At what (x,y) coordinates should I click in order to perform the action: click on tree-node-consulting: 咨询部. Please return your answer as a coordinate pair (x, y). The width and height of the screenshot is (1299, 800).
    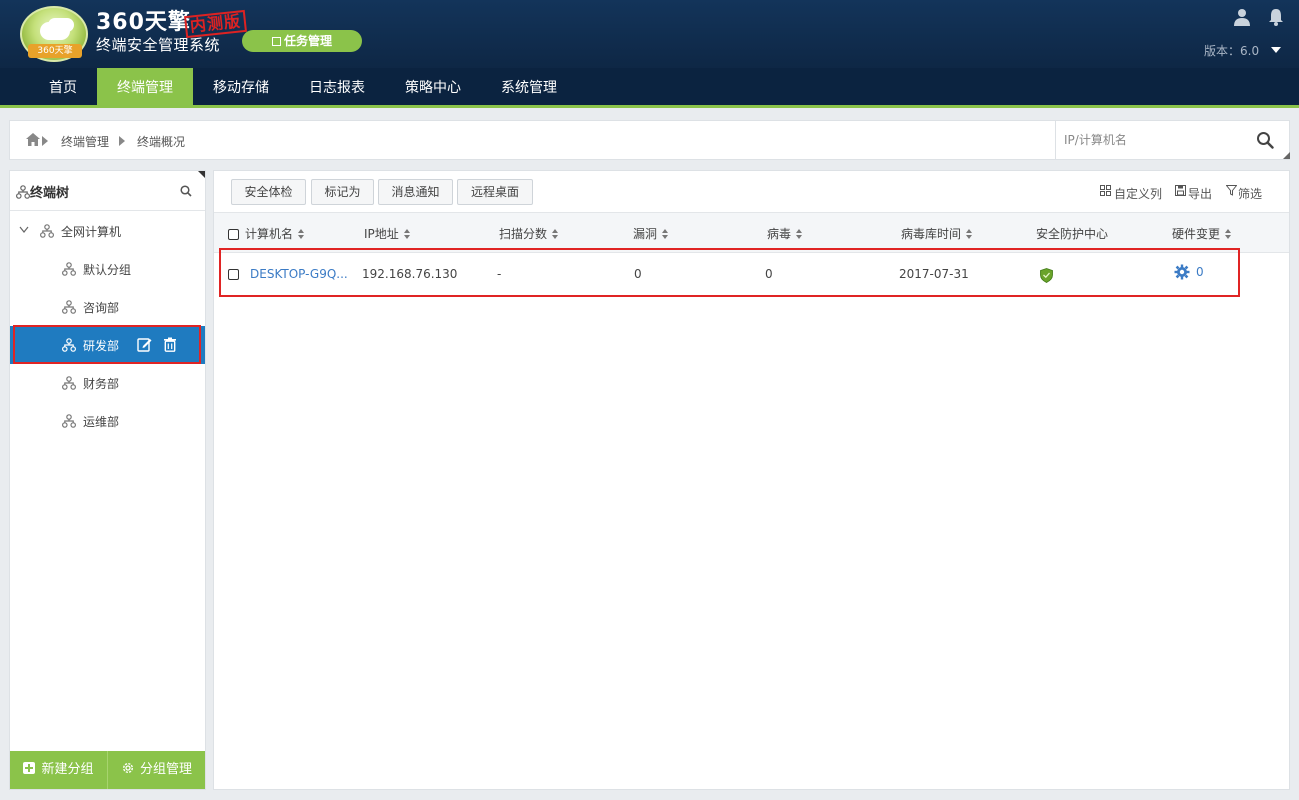
    Looking at the image, I should click on (107, 307).